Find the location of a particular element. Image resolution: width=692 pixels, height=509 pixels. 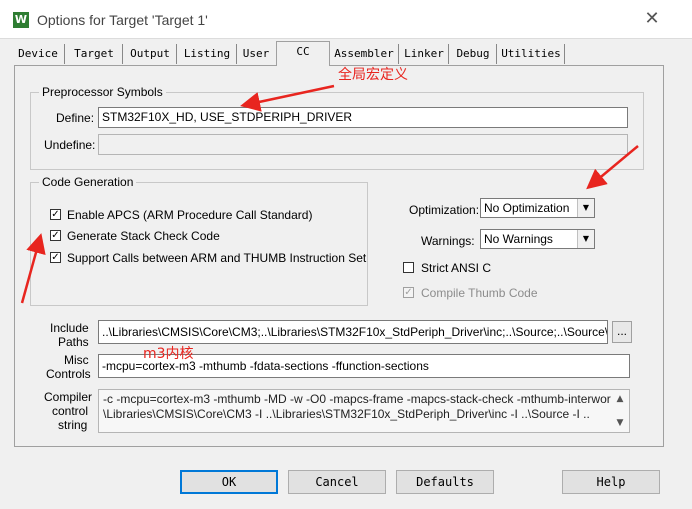

compile-thumb-checkbox: ✓ is located at coordinates (408, 292).